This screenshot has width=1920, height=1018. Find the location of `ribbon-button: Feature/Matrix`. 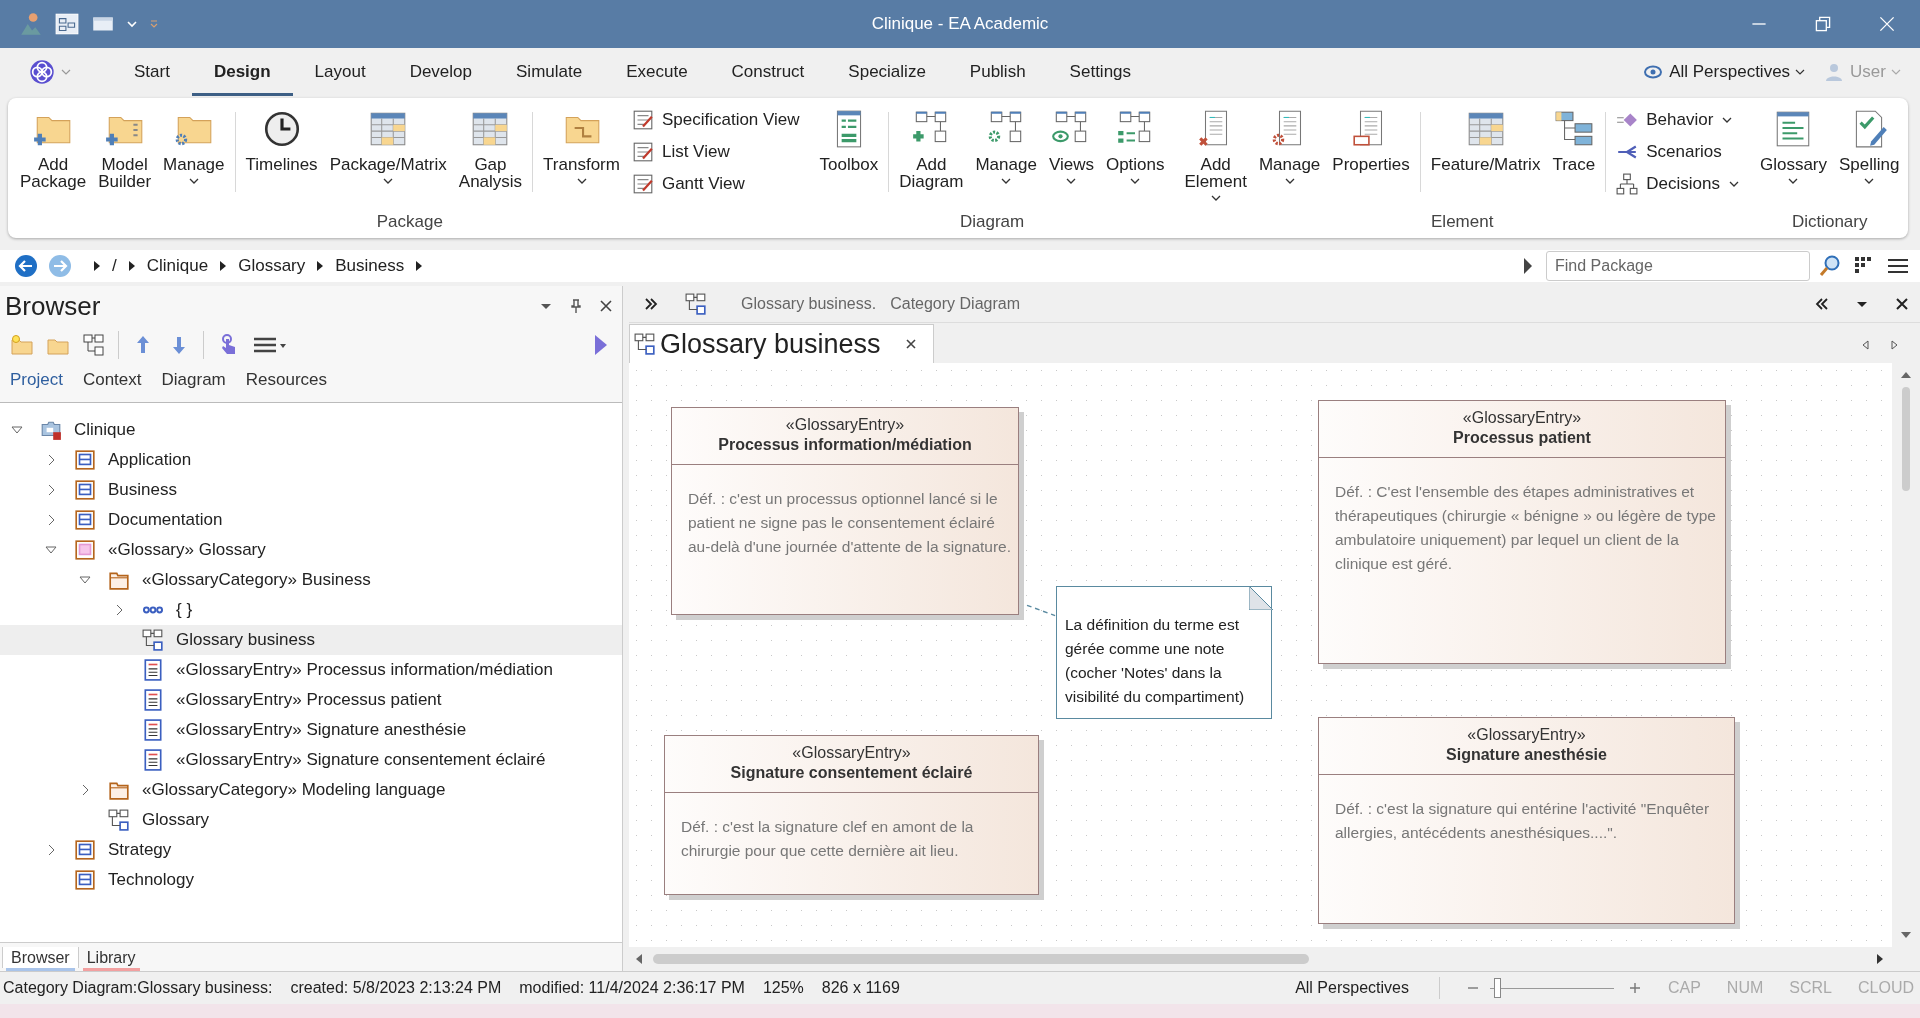

ribbon-button: Feature/Matrix is located at coordinates (1485, 140).